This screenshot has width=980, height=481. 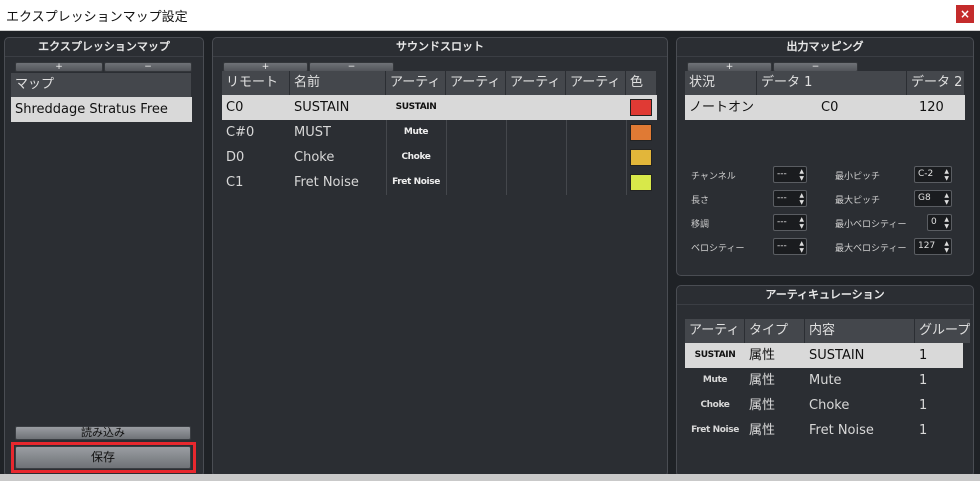 What do you see at coordinates (490, 477) in the screenshot?
I see `window-bottom-edge` at bounding box center [490, 477].